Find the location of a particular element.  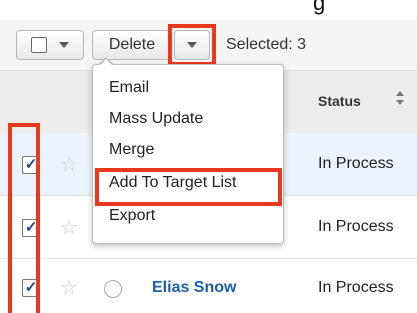

caption-fragment: g is located at coordinates (319, 7).